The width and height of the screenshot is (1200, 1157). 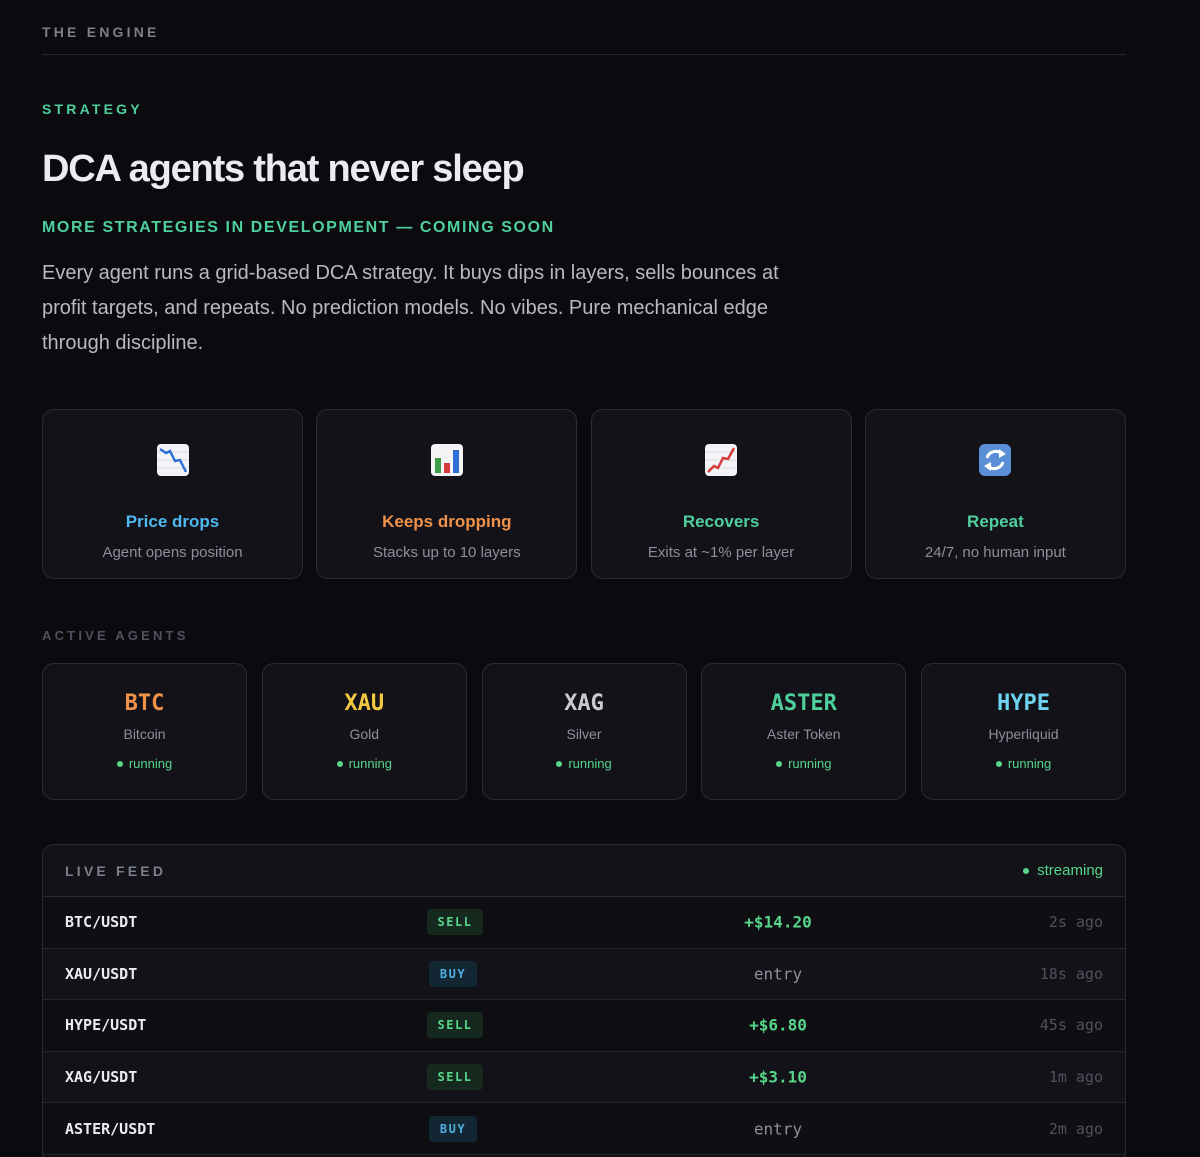 I want to click on chart-decreasing-icon, so click(x=172, y=460).